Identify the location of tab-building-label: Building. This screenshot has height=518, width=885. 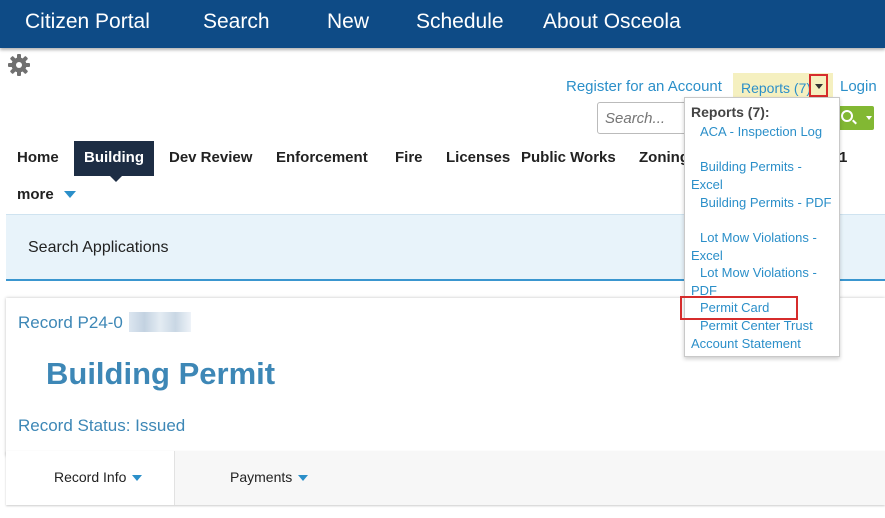
(114, 157).